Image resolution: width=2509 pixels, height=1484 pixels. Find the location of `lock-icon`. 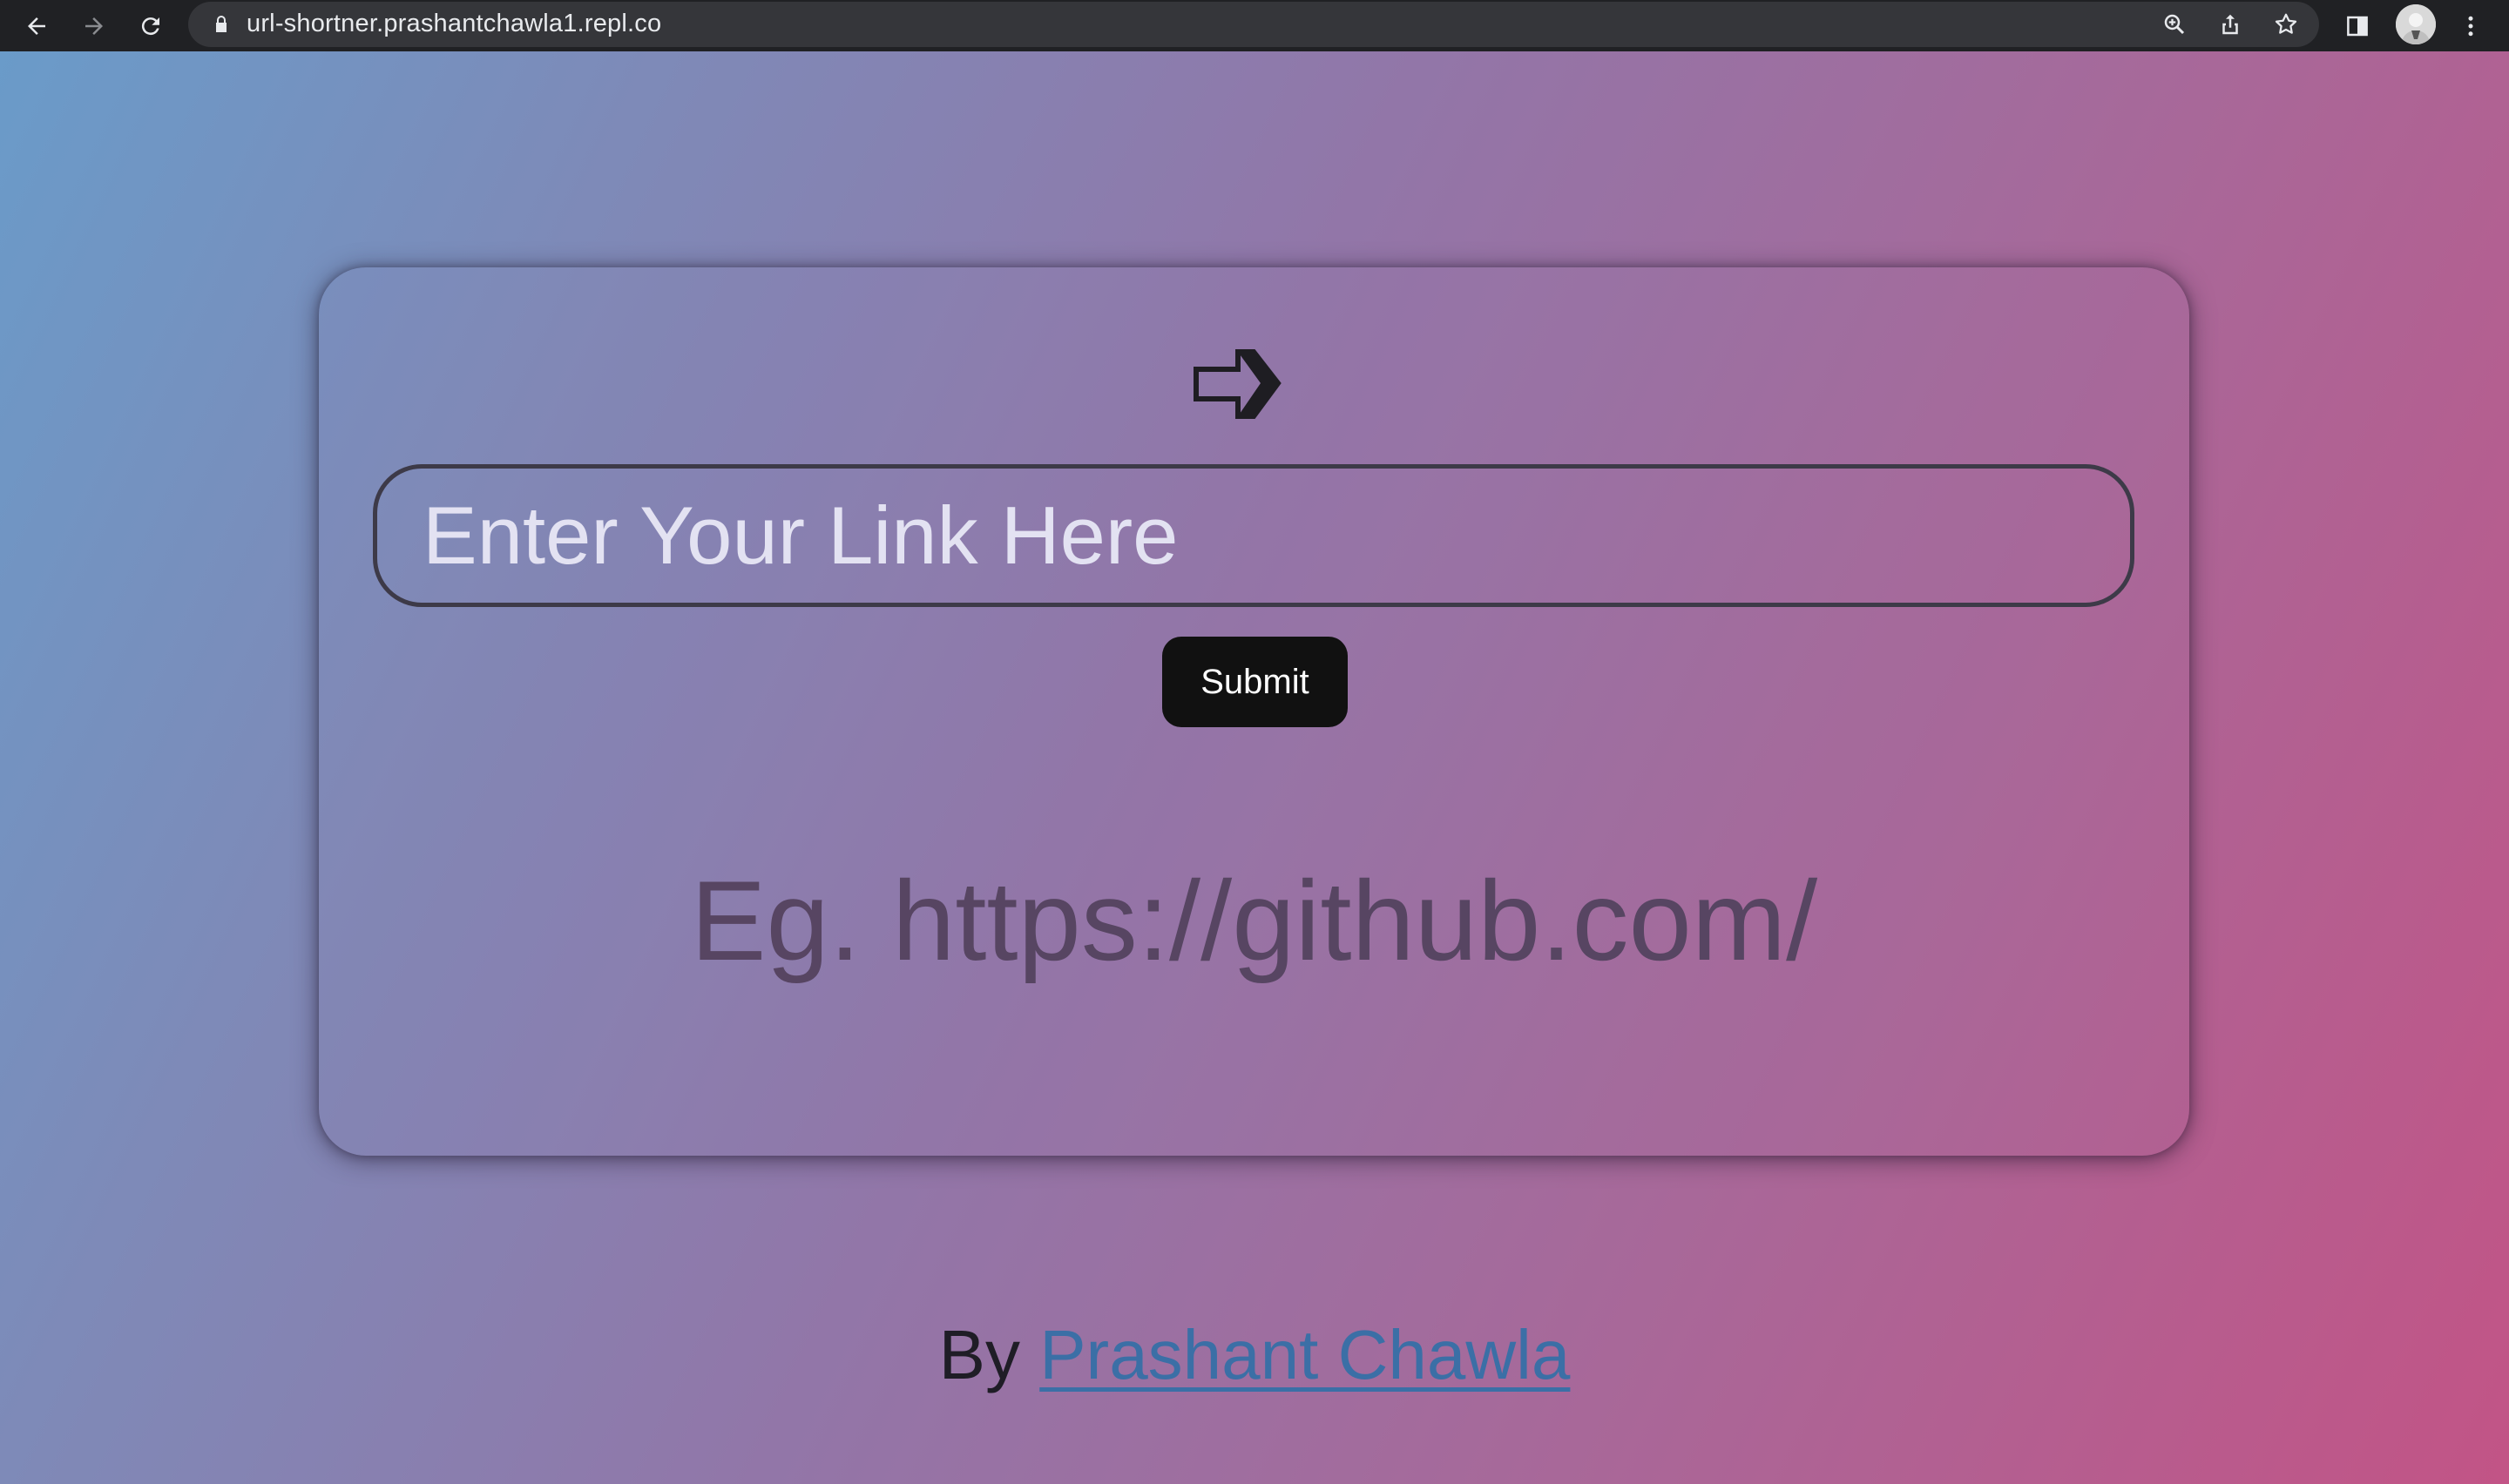

lock-icon is located at coordinates (221, 25).